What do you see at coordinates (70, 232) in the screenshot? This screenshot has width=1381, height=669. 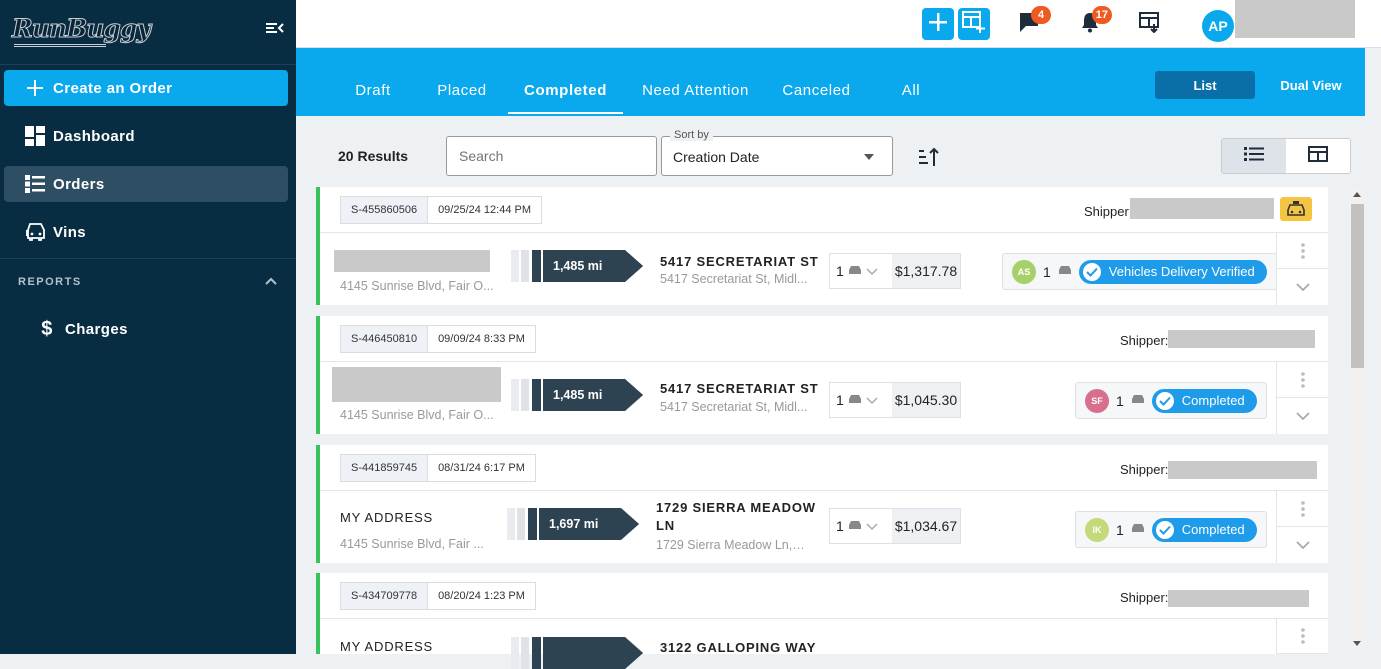 I see `sidebar-item-label: Vins` at bounding box center [70, 232].